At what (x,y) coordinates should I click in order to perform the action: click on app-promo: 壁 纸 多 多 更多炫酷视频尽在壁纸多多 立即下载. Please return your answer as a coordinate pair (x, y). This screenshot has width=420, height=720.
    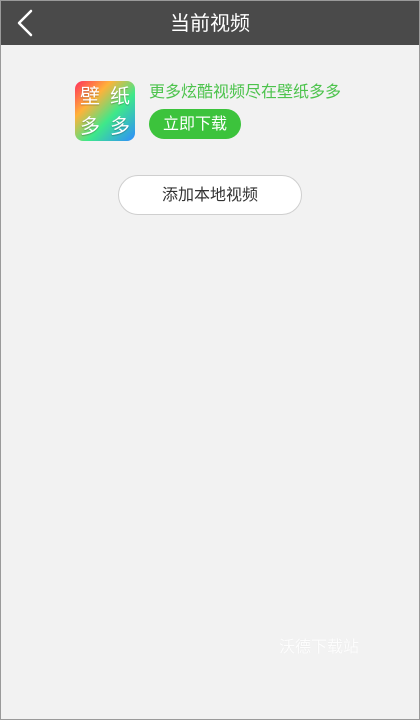
    Looking at the image, I should click on (225, 111).